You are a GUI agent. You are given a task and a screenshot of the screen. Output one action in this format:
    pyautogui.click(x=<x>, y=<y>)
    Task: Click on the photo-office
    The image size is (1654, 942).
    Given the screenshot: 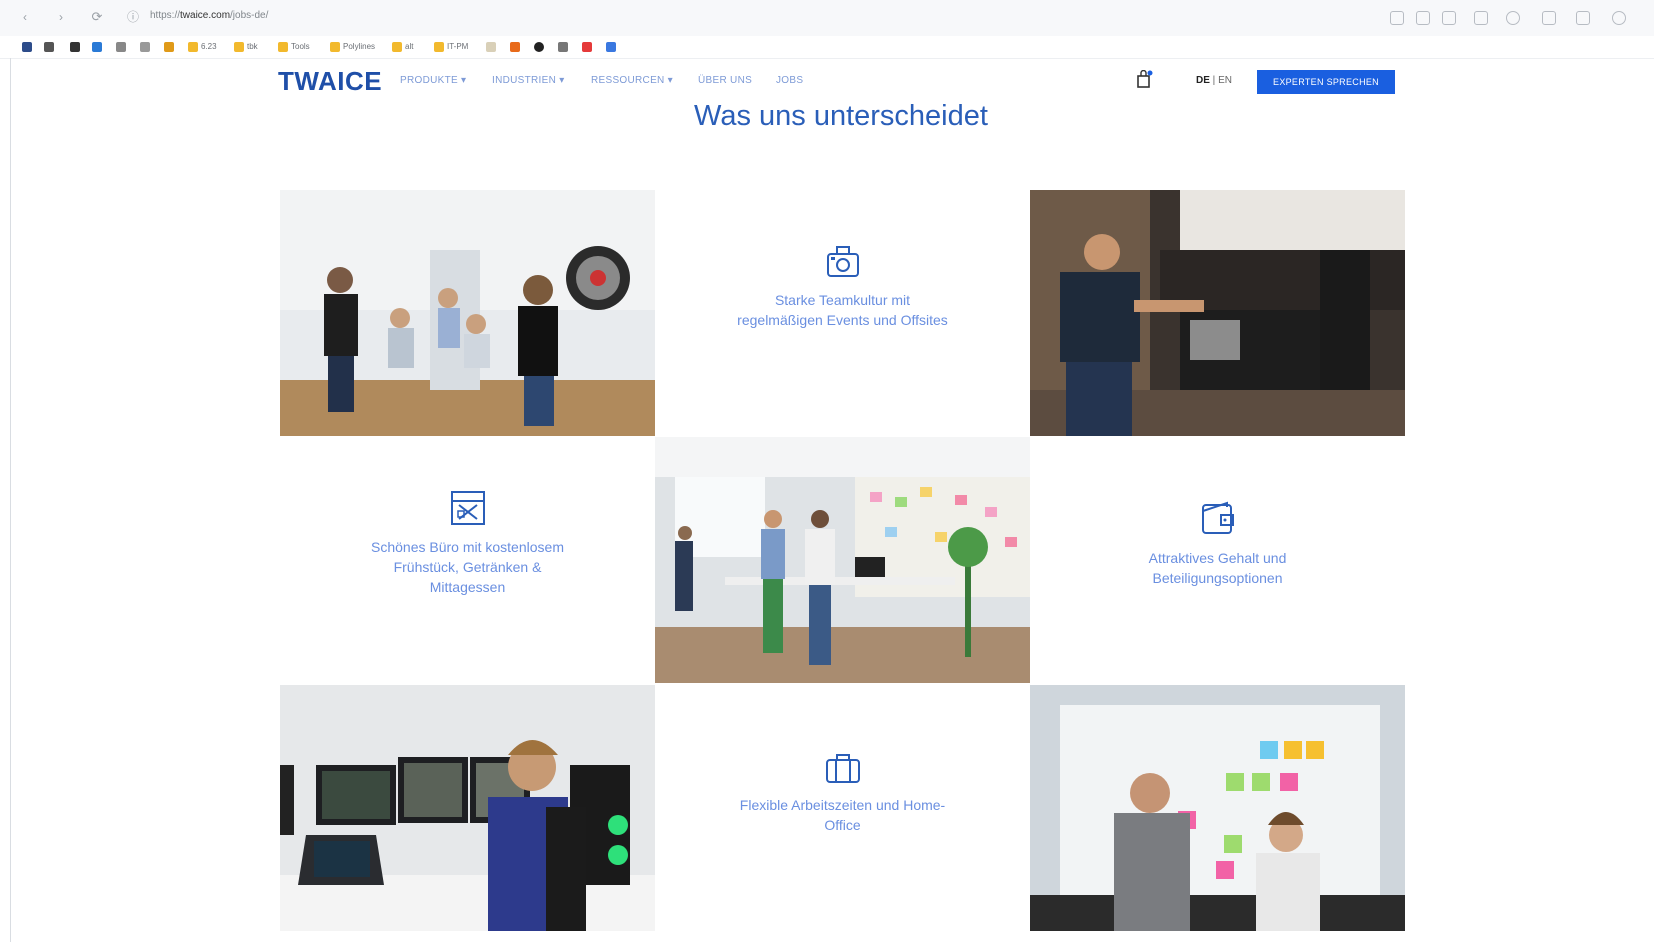 What is the action you would take?
    pyautogui.click(x=842, y=560)
    